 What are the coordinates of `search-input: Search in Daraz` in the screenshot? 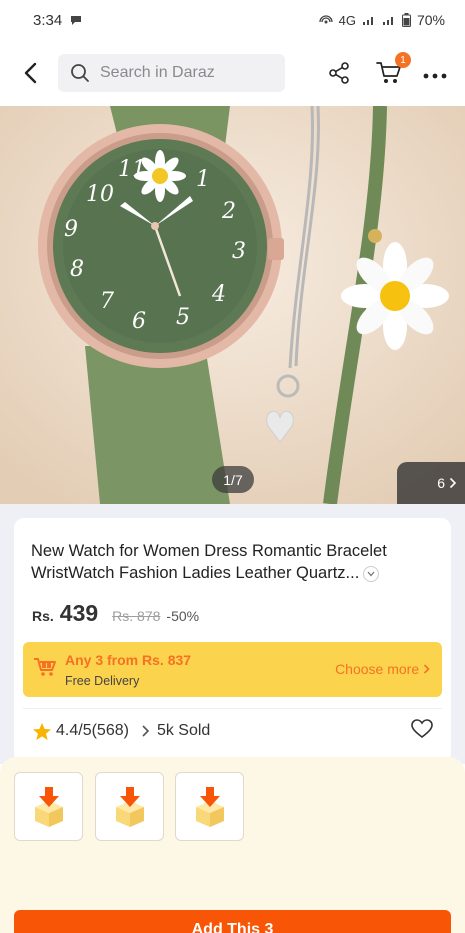 It's located at (171, 73).